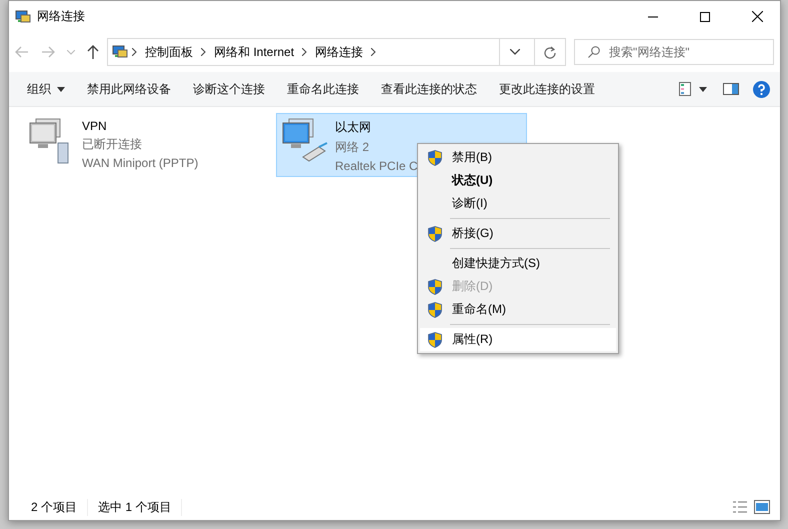  What do you see at coordinates (353, 127) in the screenshot?
I see `connection-name: 以太网` at bounding box center [353, 127].